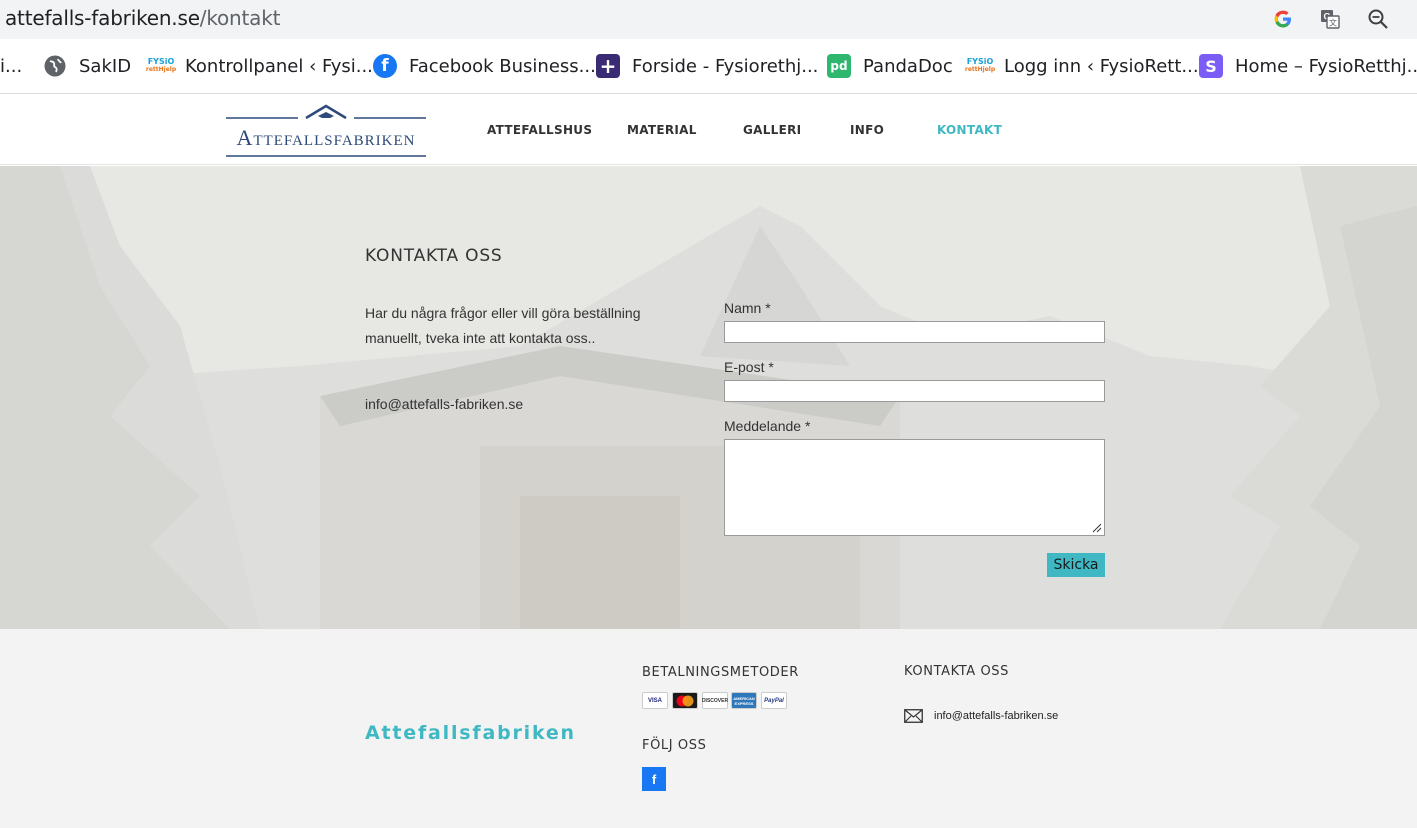 Image resolution: width=1417 pixels, height=828 pixels. I want to click on bookmark-label: SakID, so click(105, 66).